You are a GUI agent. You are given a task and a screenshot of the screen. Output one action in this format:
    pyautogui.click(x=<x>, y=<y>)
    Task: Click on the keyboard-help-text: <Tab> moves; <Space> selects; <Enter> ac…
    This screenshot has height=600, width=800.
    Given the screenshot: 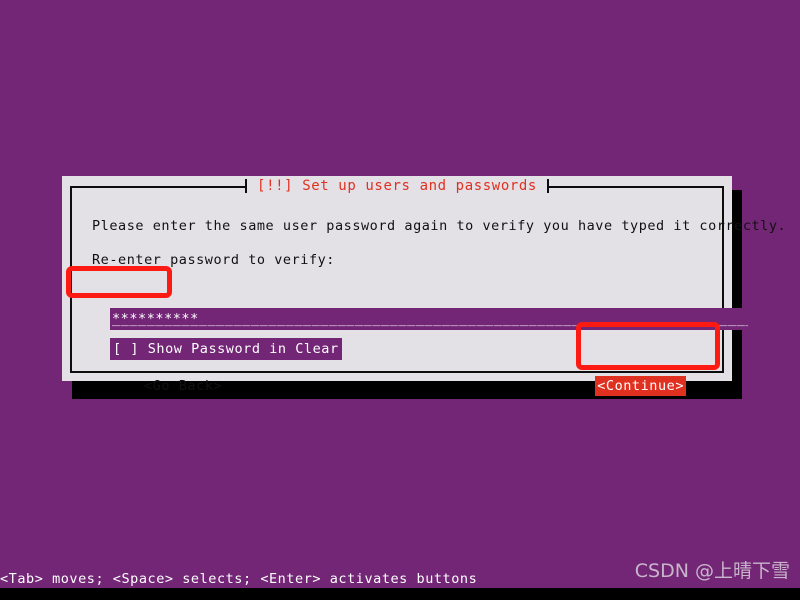 What is the action you would take?
    pyautogui.click(x=239, y=579)
    